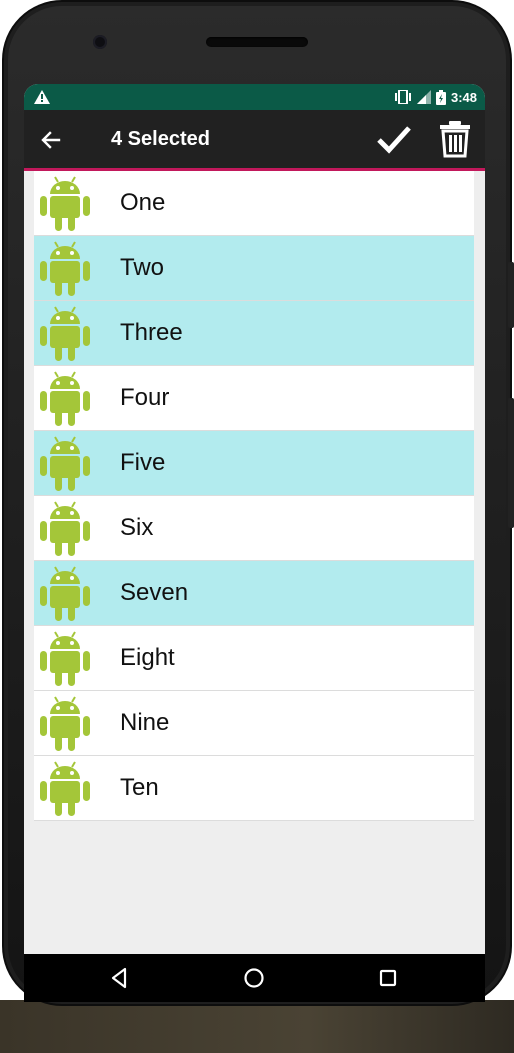  What do you see at coordinates (254, 593) in the screenshot?
I see `list-item: Seven` at bounding box center [254, 593].